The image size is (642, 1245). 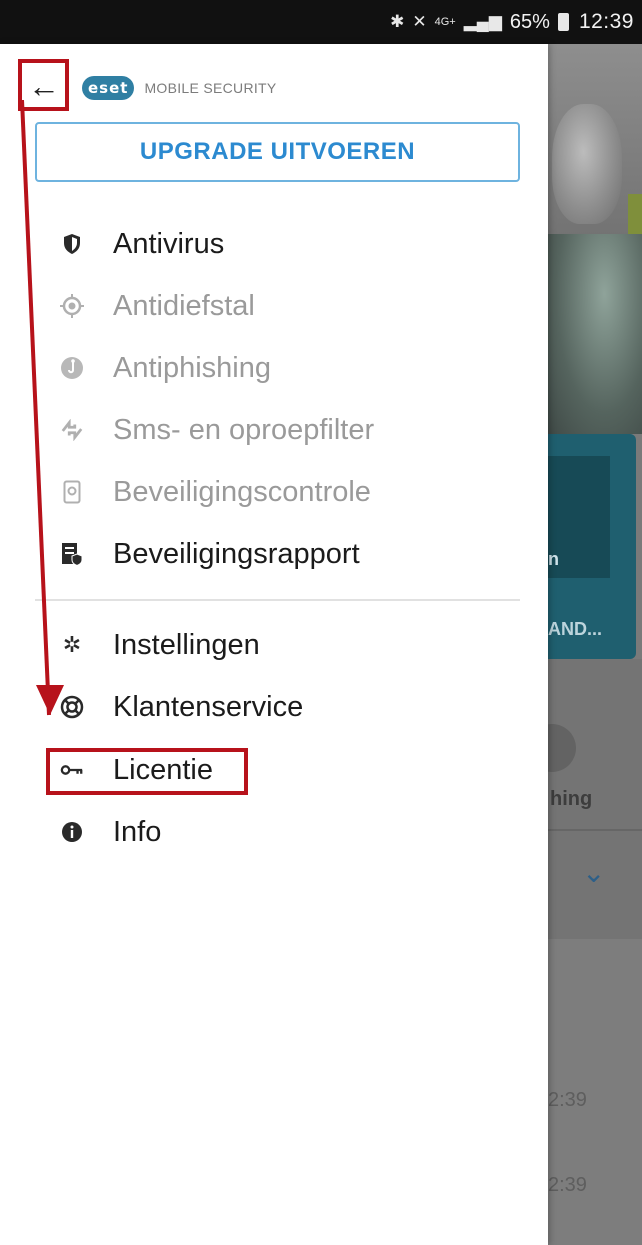 I want to click on menu-item-beveiligingscontrole: Beveiligingscontrole, so click(x=274, y=492).